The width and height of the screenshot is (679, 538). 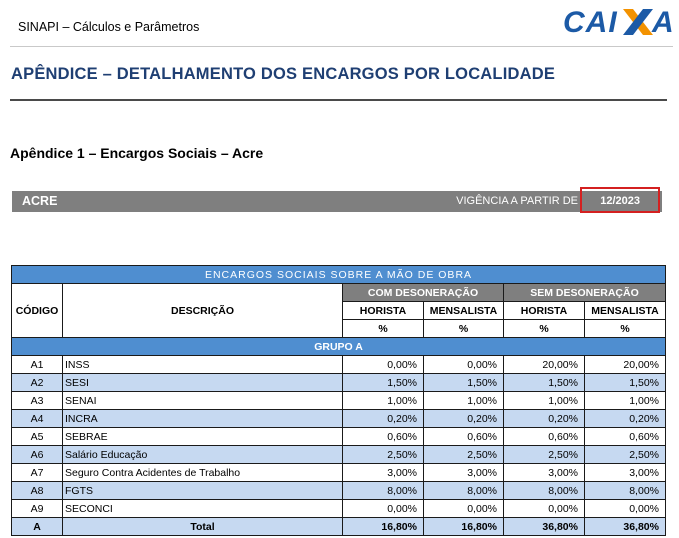 I want to click on table-row: A5 SEBRAE 0,60% 0,60% 0,60% 0,60%, so click(x=338, y=436).